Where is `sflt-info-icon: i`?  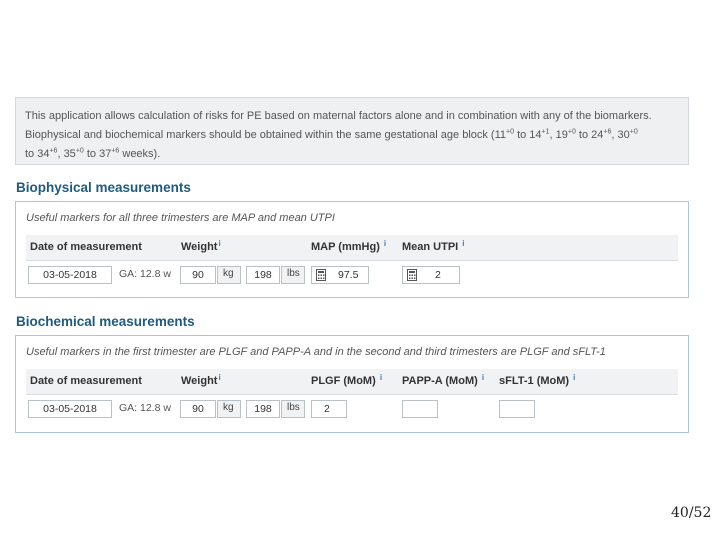
sflt-info-icon: i is located at coordinates (574, 377).